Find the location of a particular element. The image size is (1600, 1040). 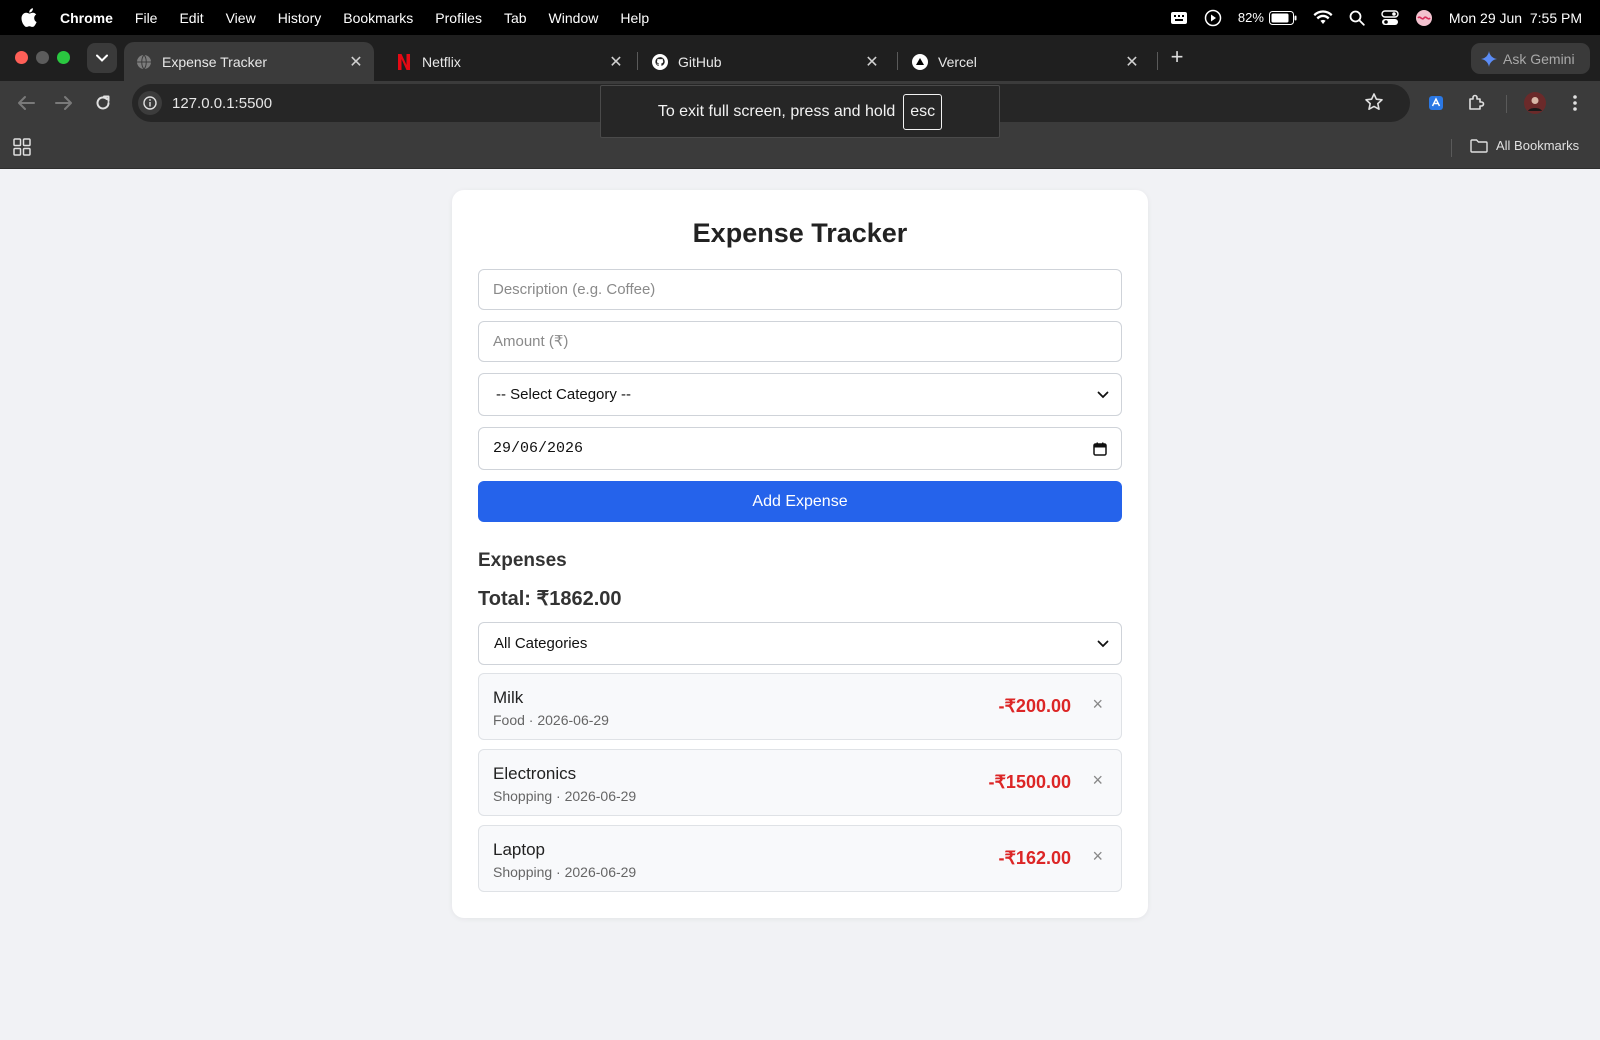

bookmarks-divider is located at coordinates (1451, 148).